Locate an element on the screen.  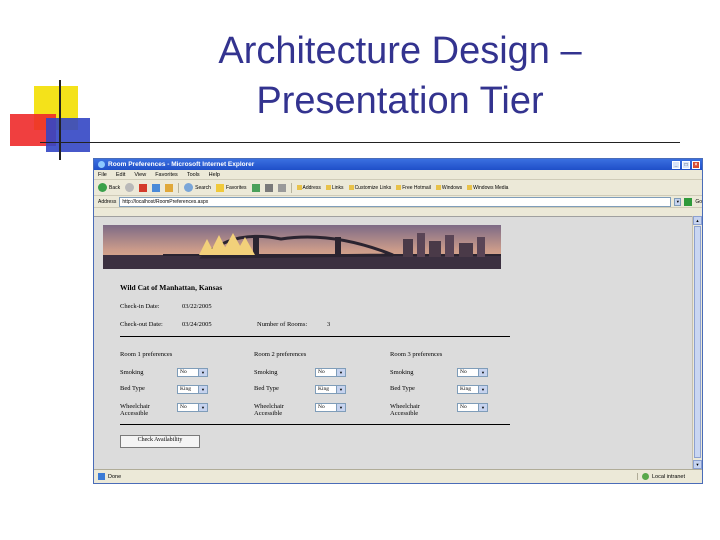
address-input: http://localhost/RoomPreferences.aspx is located at coordinates (395, 201).